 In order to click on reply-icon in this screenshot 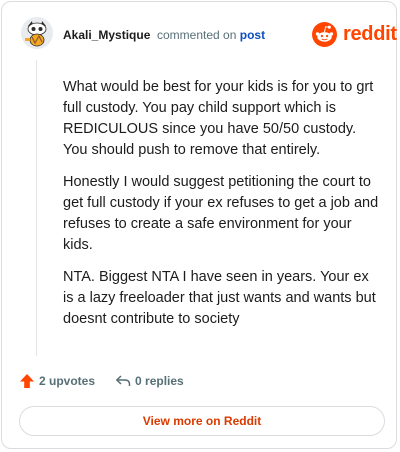, I will do `click(123, 380)`.